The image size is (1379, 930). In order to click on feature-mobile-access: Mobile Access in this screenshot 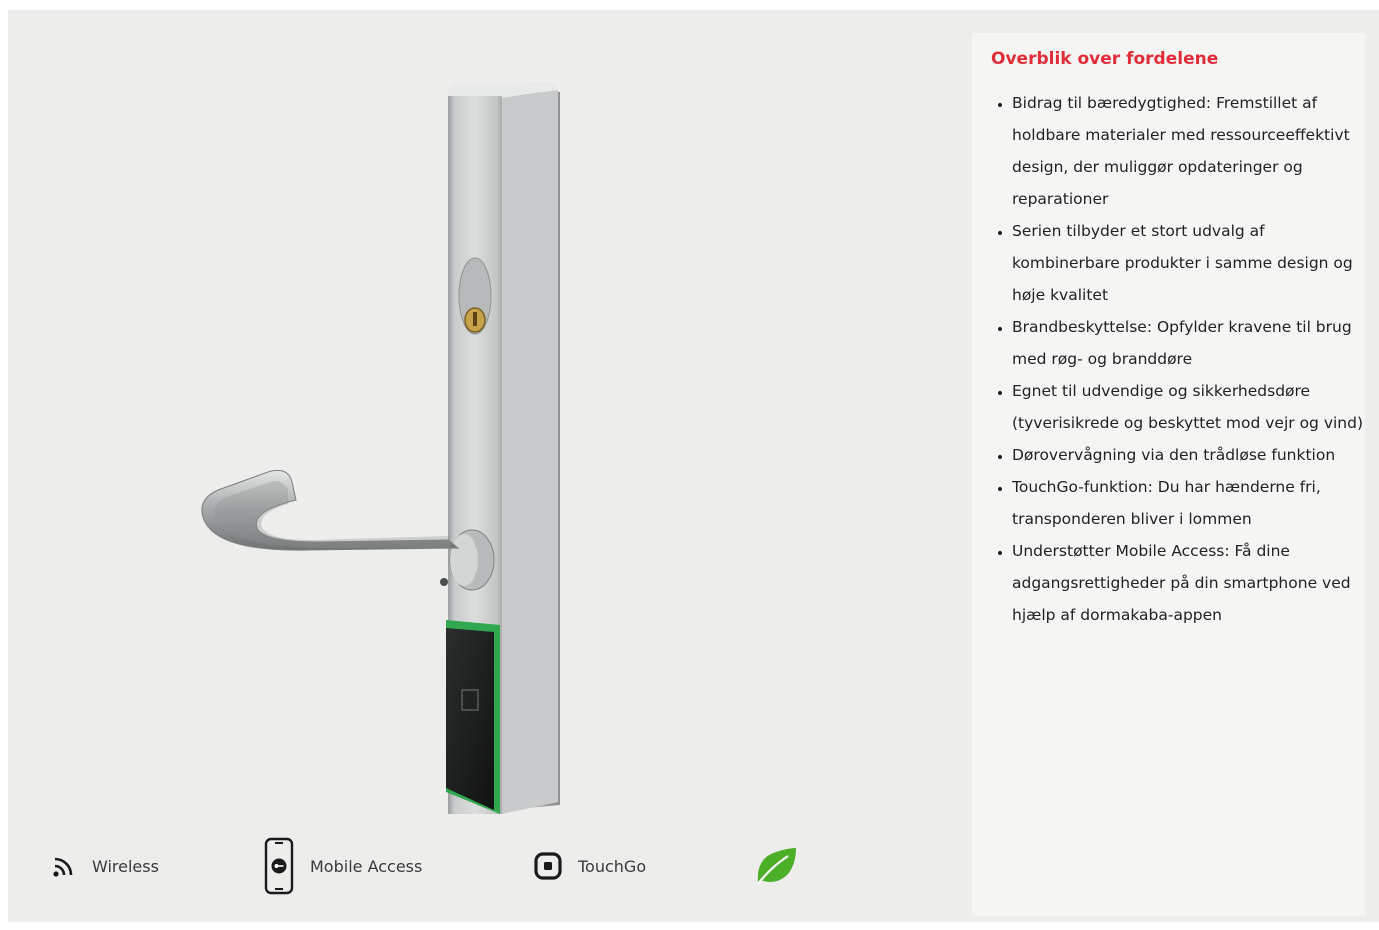, I will do `click(343, 866)`.